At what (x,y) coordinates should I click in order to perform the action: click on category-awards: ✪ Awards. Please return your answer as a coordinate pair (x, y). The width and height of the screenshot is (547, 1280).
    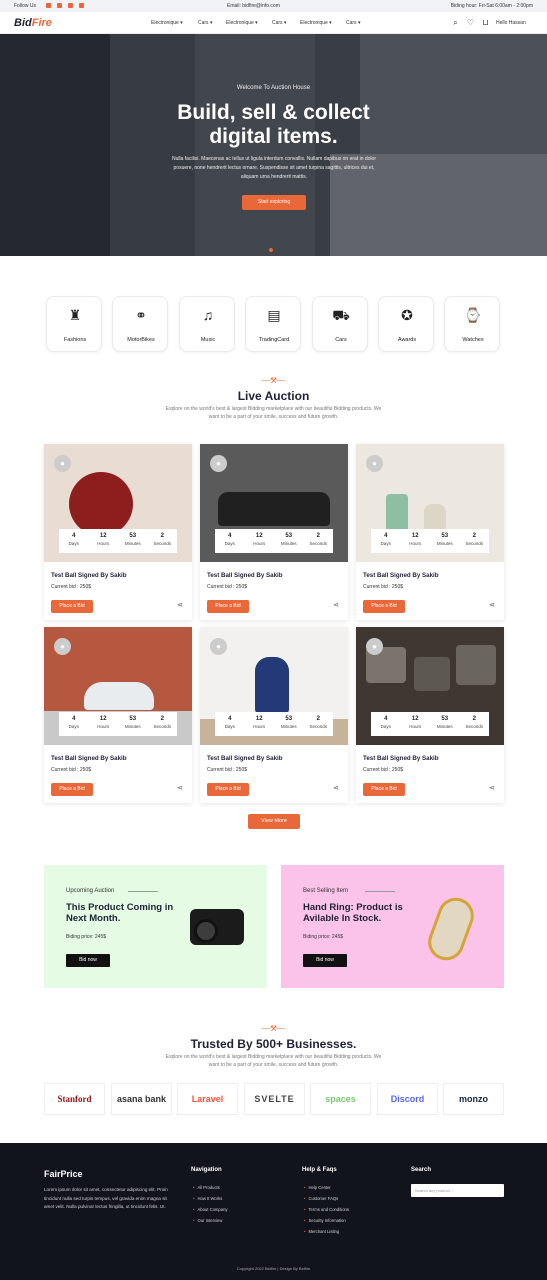
    Looking at the image, I should click on (406, 324).